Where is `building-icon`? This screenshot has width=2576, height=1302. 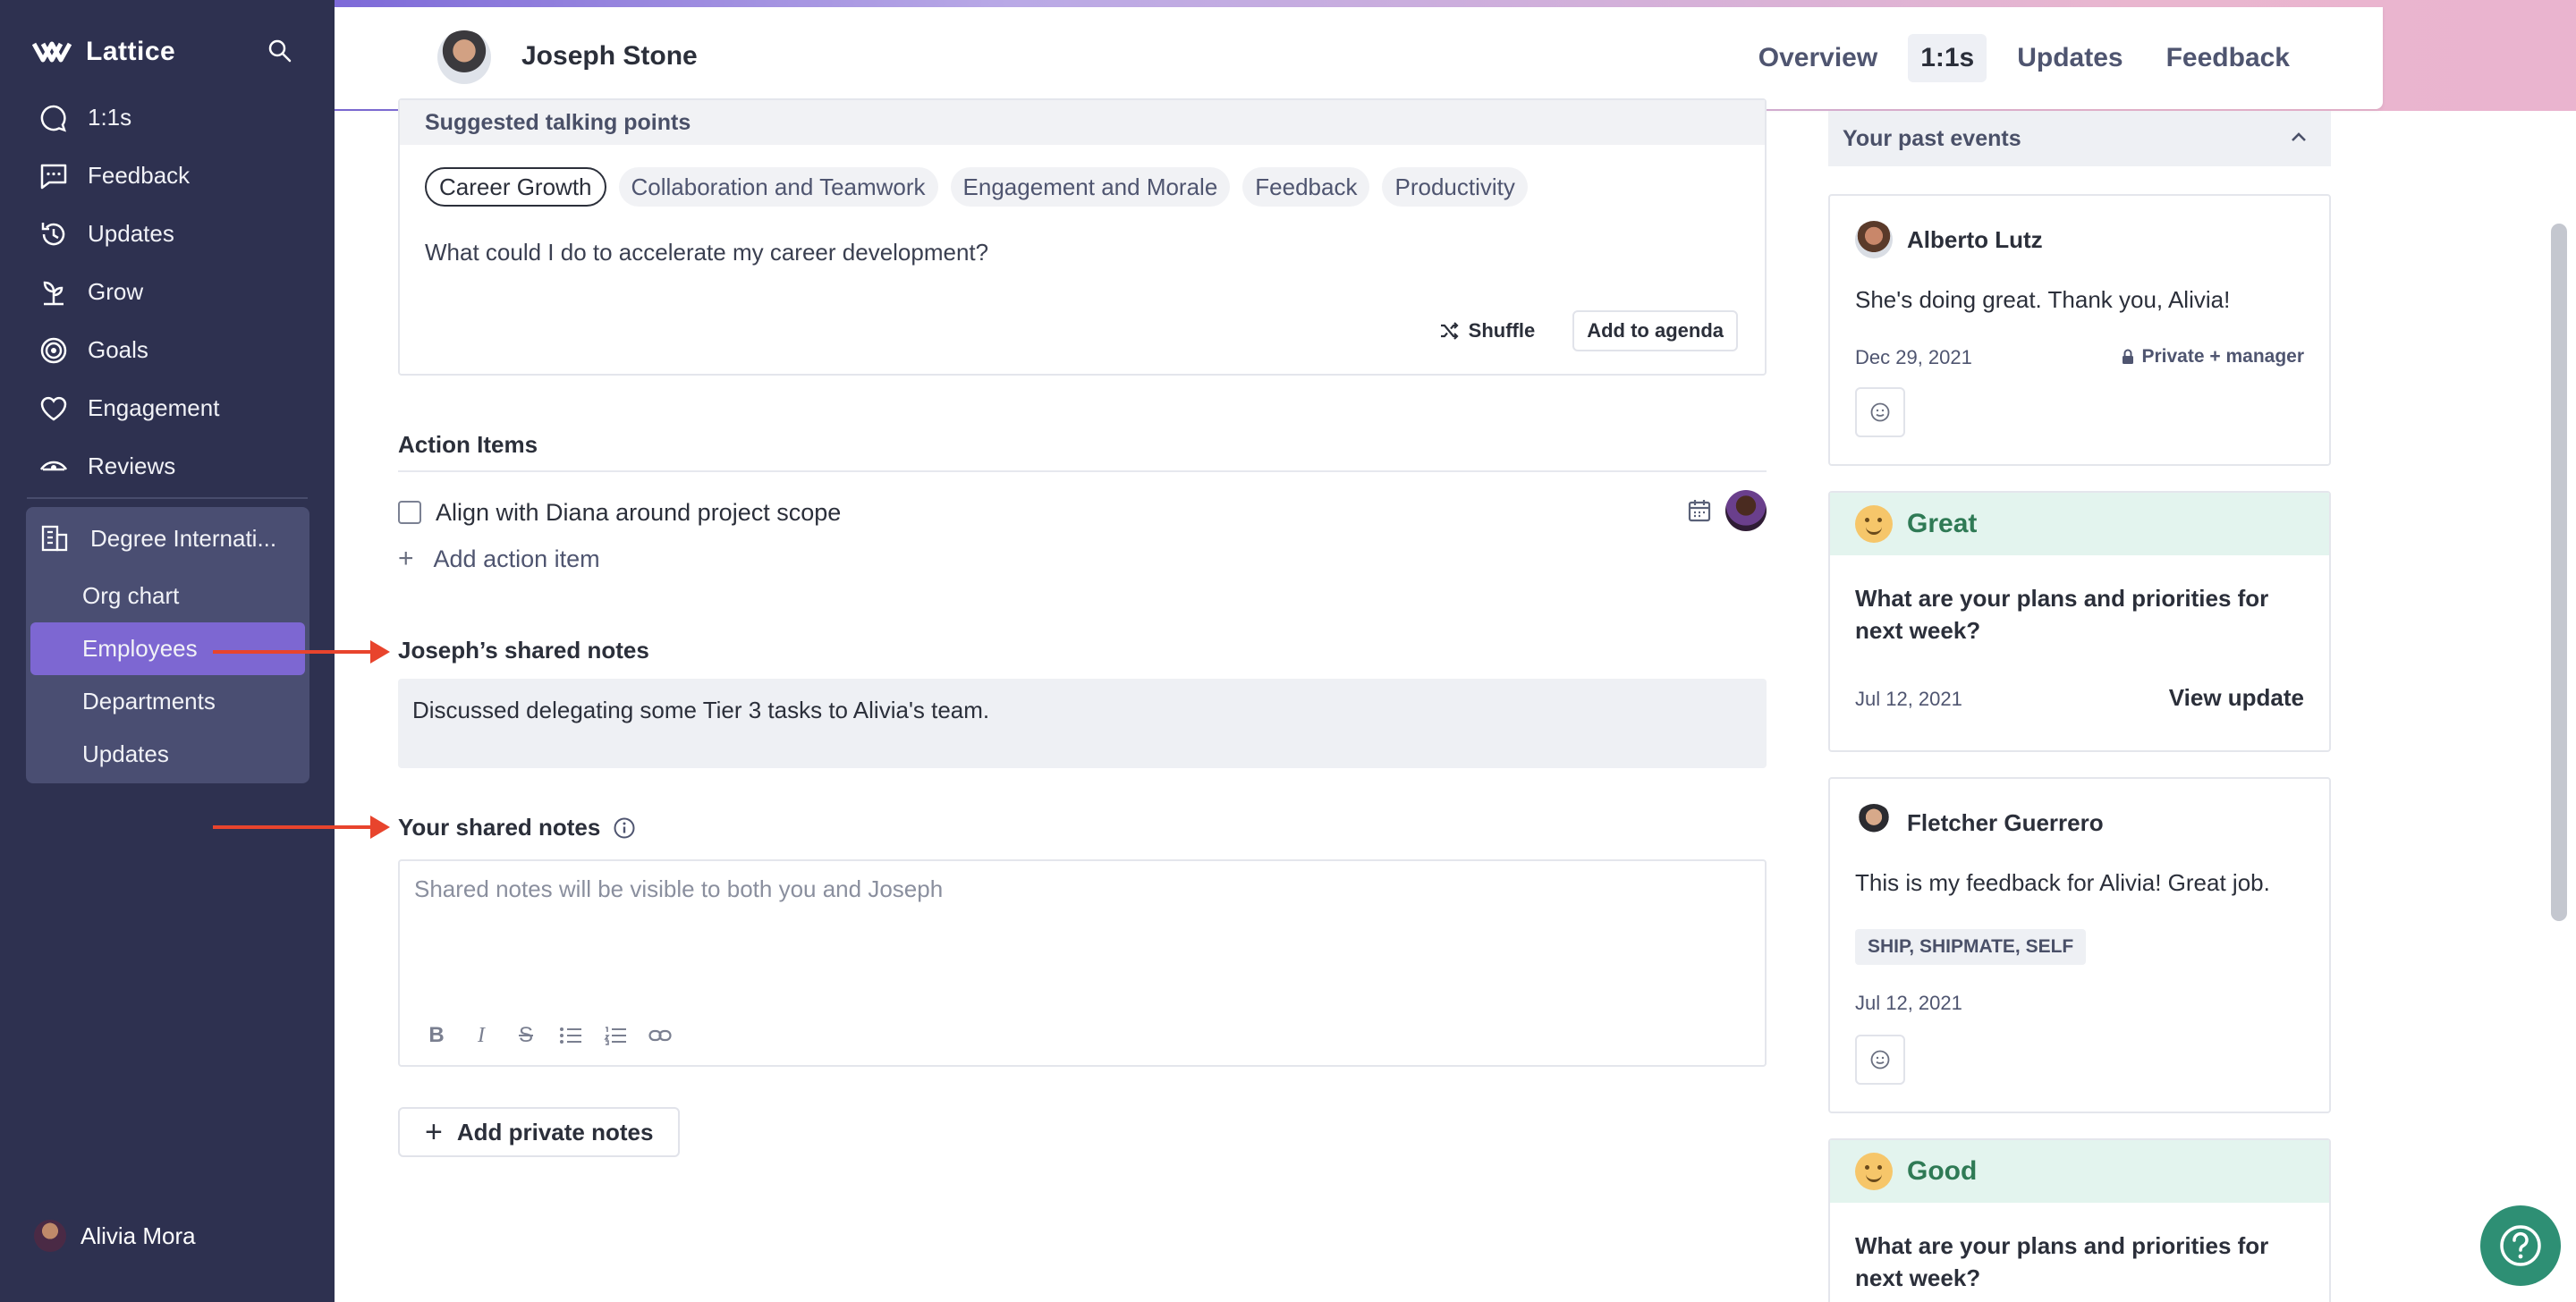
building-icon is located at coordinates (54, 538).